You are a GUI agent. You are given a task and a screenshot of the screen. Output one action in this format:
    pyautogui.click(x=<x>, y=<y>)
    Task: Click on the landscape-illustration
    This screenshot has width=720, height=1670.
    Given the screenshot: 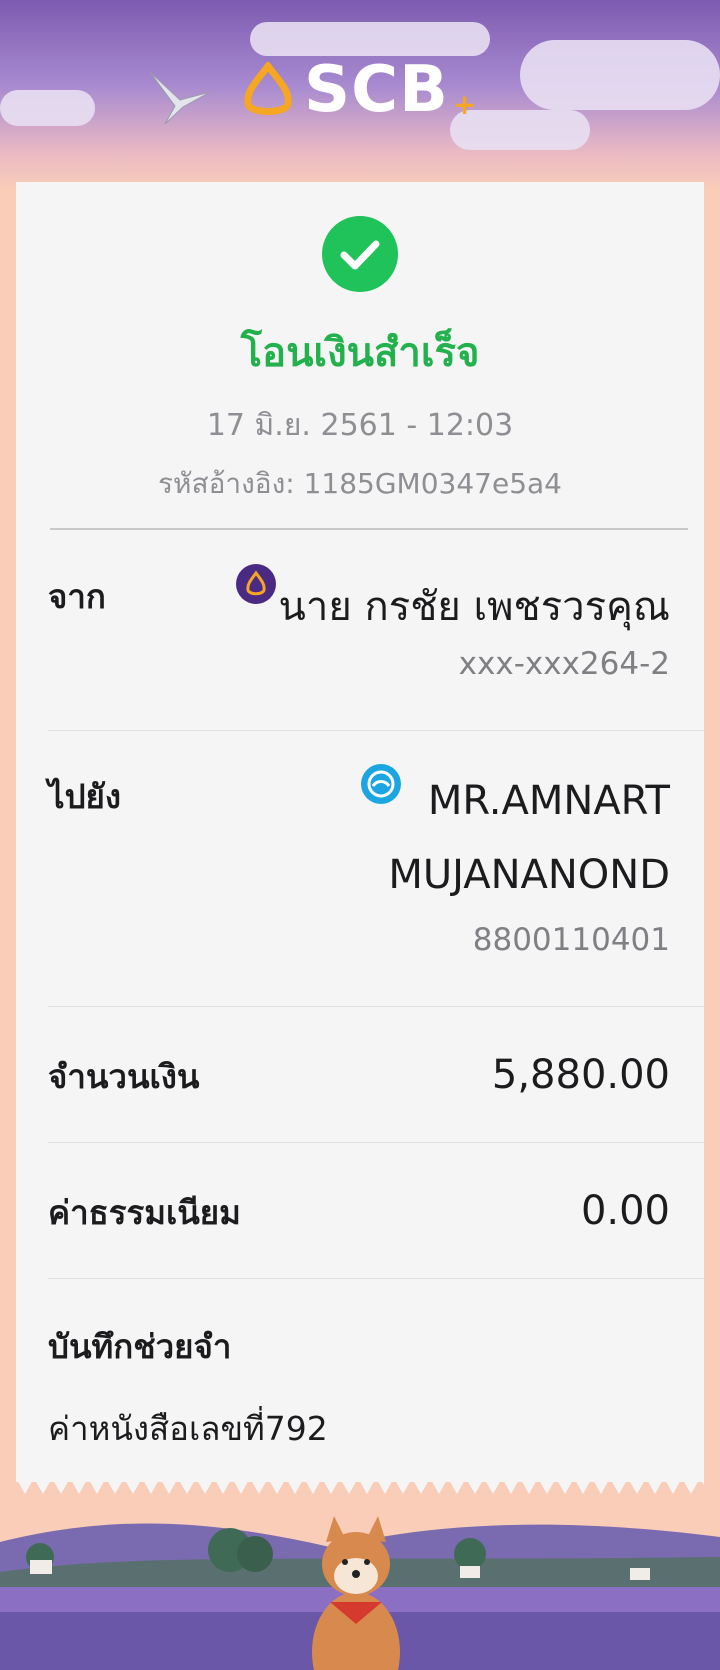 What is the action you would take?
    pyautogui.click(x=360, y=1586)
    